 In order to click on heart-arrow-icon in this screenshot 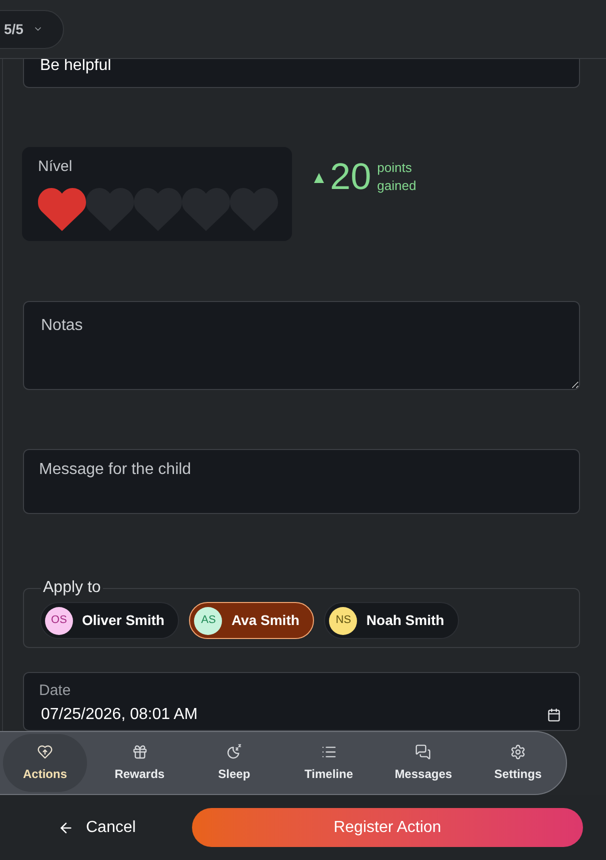, I will do `click(45, 752)`.